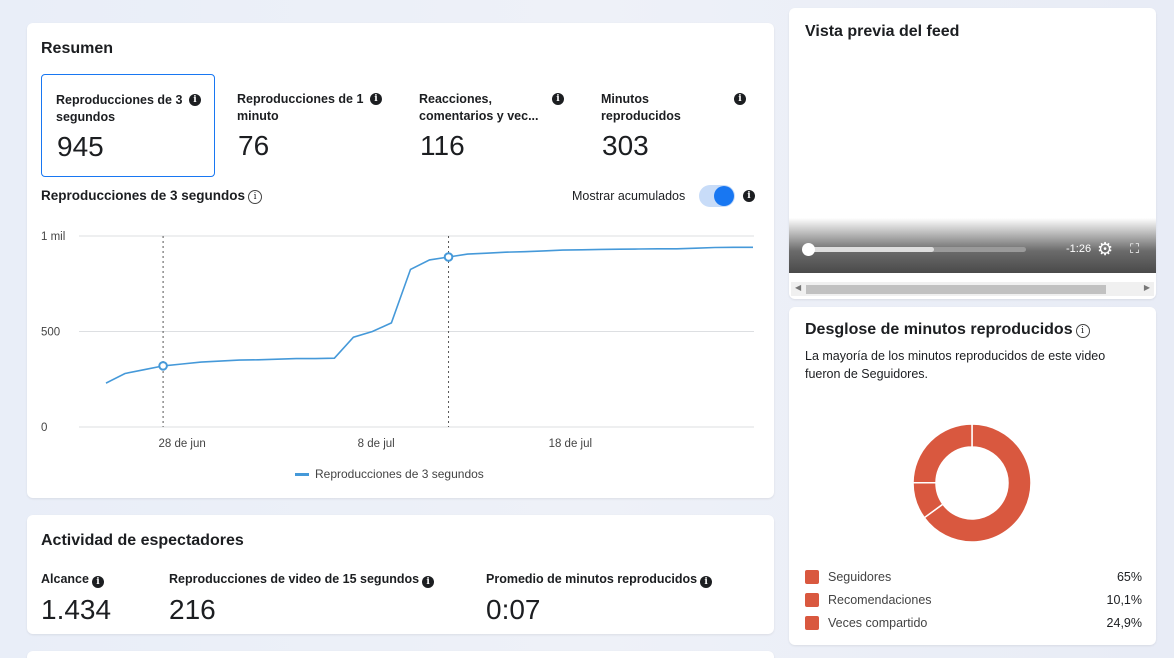 This screenshot has width=1174, height=658. Describe the element at coordinates (1147, 287) in the screenshot. I see `scroll-right-icon: ▶` at that location.